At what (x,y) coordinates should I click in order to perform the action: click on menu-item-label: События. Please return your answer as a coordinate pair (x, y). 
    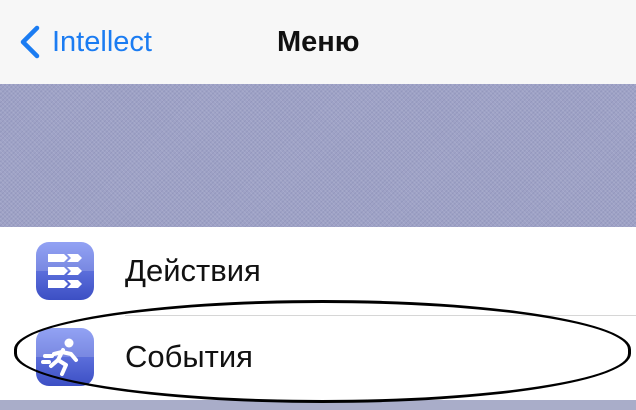
    Looking at the image, I should click on (189, 356).